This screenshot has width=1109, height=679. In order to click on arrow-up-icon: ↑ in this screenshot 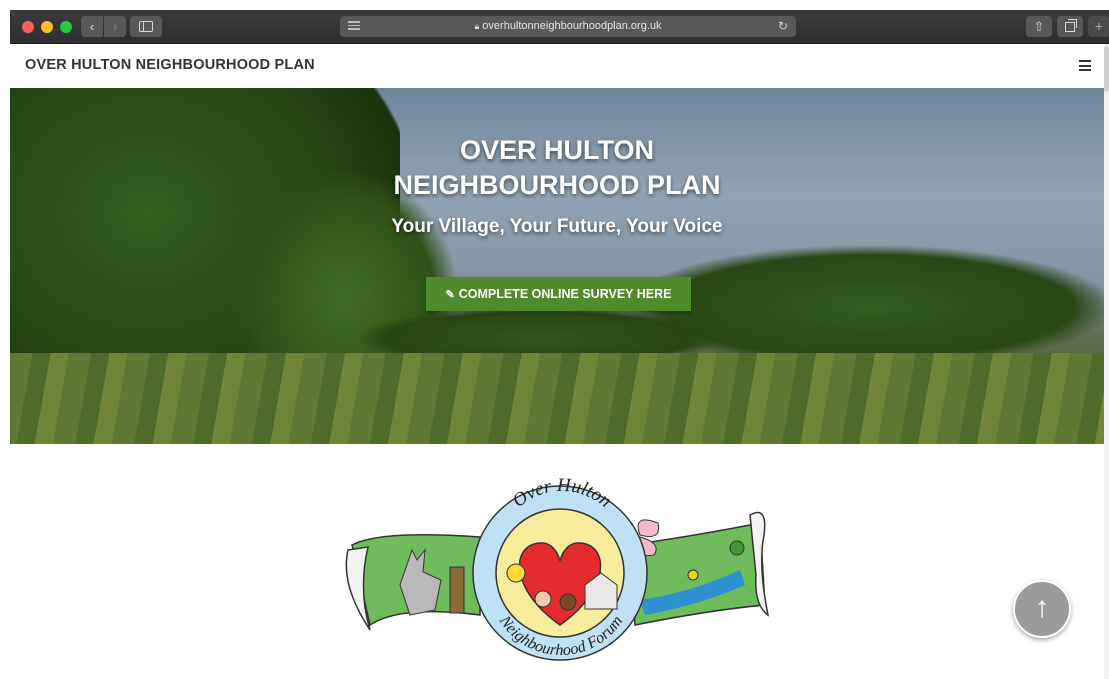, I will do `click(1042, 607)`.